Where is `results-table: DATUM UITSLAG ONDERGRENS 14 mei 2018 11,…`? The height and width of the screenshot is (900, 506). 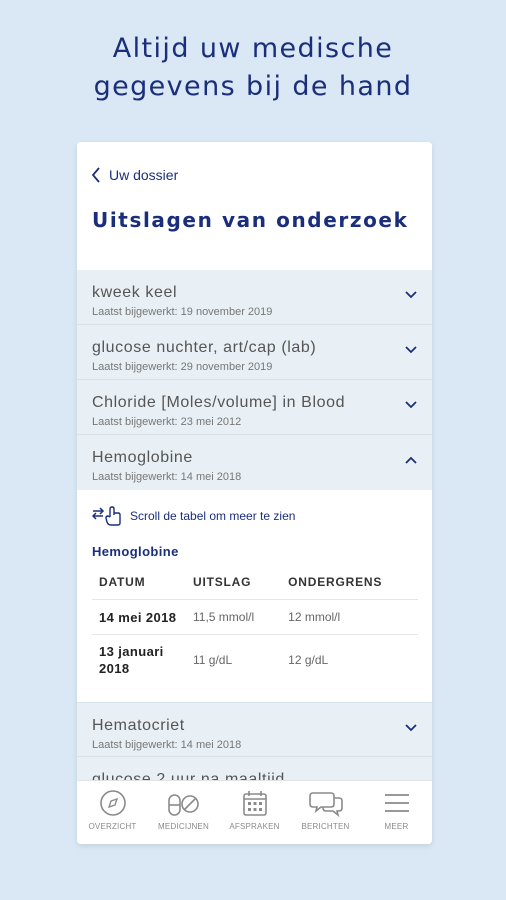 results-table: DATUM UITSLAG ONDERGRENS 14 mei 2018 11,… is located at coordinates (255, 626).